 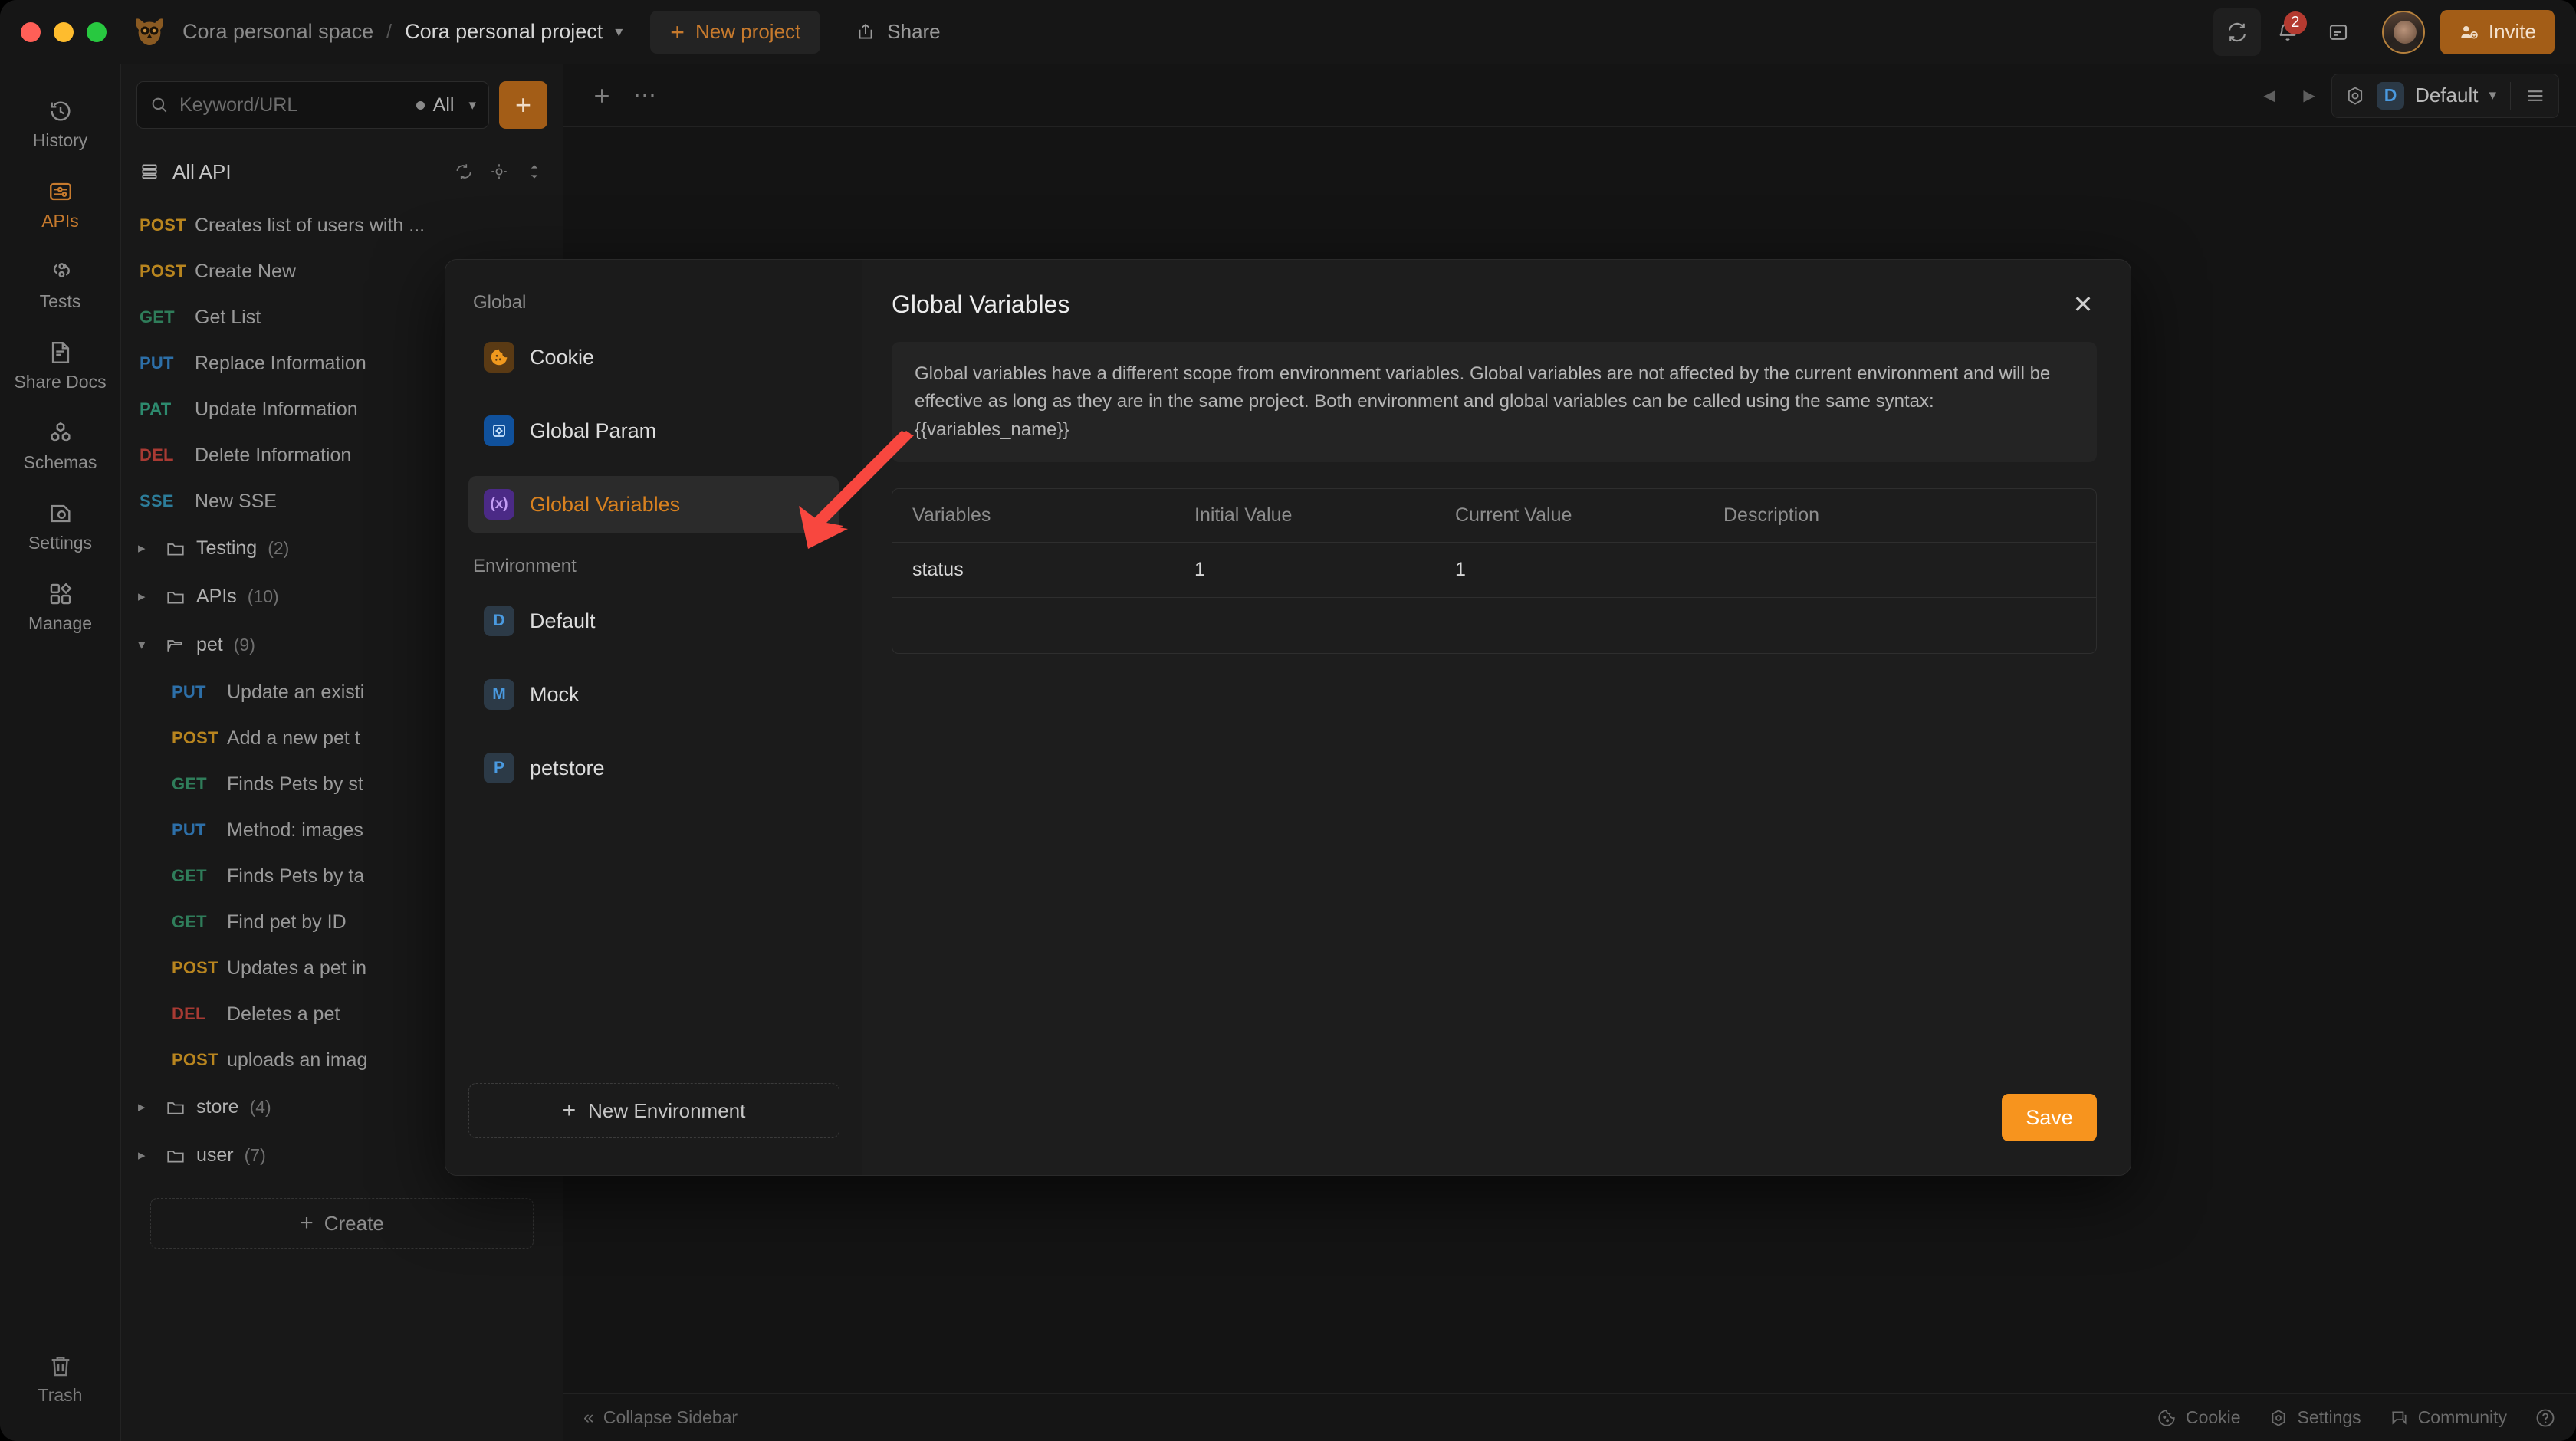 What do you see at coordinates (149, 32) in the screenshot?
I see `owl-logo-icon` at bounding box center [149, 32].